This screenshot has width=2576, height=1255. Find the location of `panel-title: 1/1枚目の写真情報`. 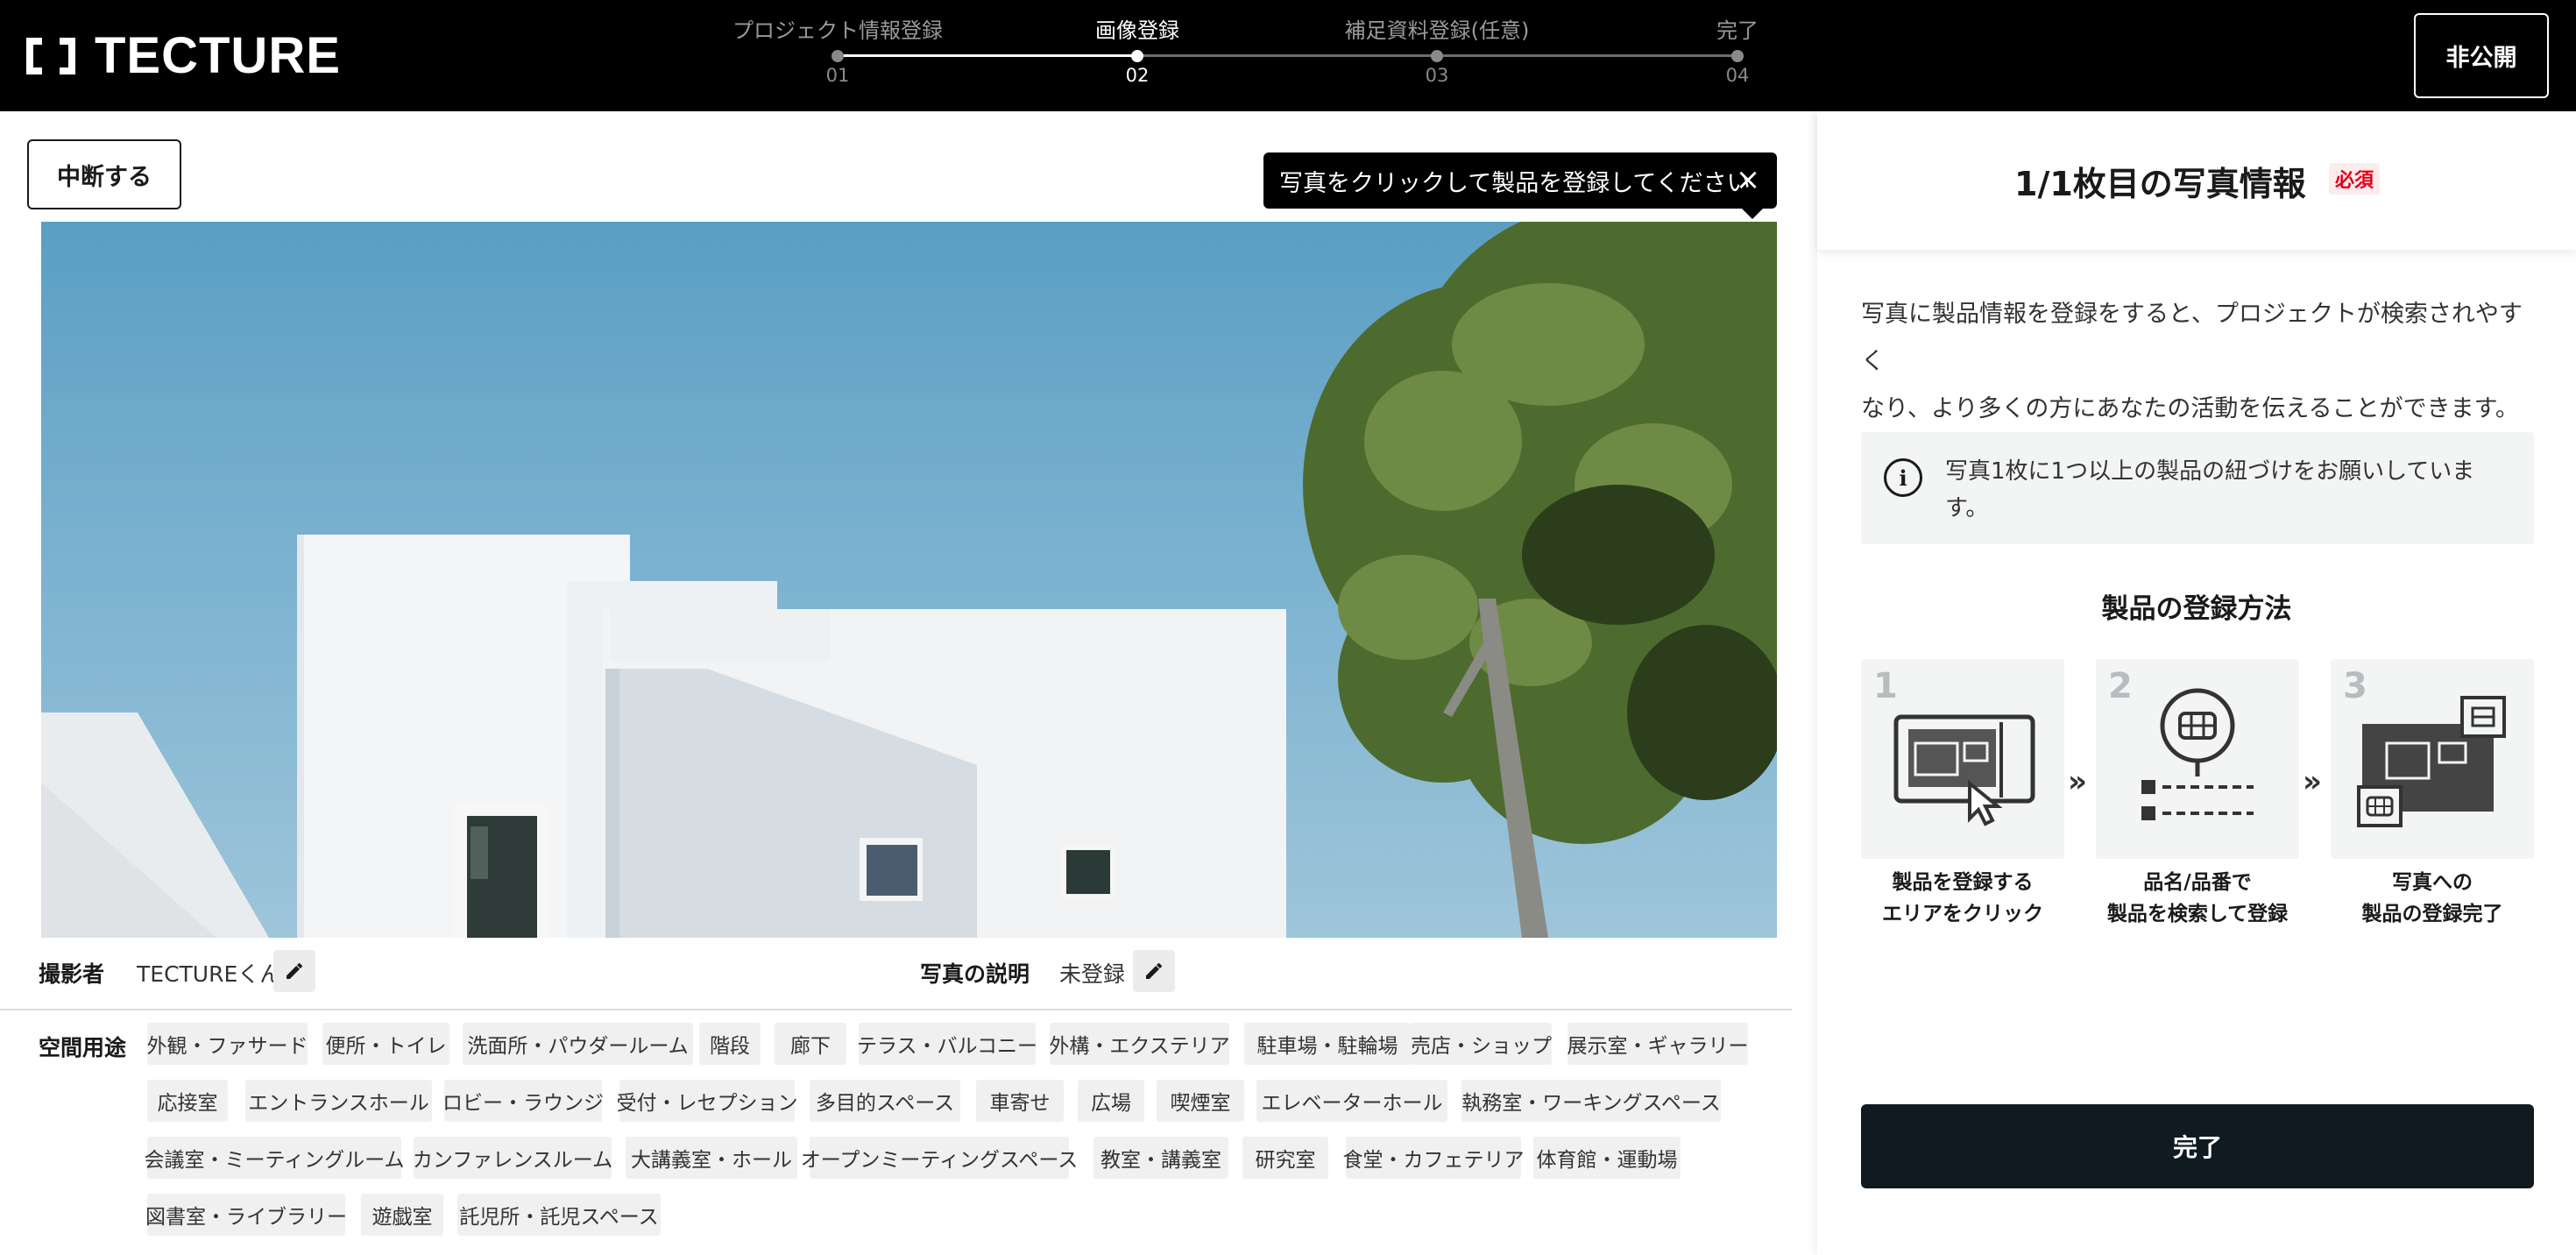

panel-title: 1/1枚目の写真情報 is located at coordinates (2160, 184).